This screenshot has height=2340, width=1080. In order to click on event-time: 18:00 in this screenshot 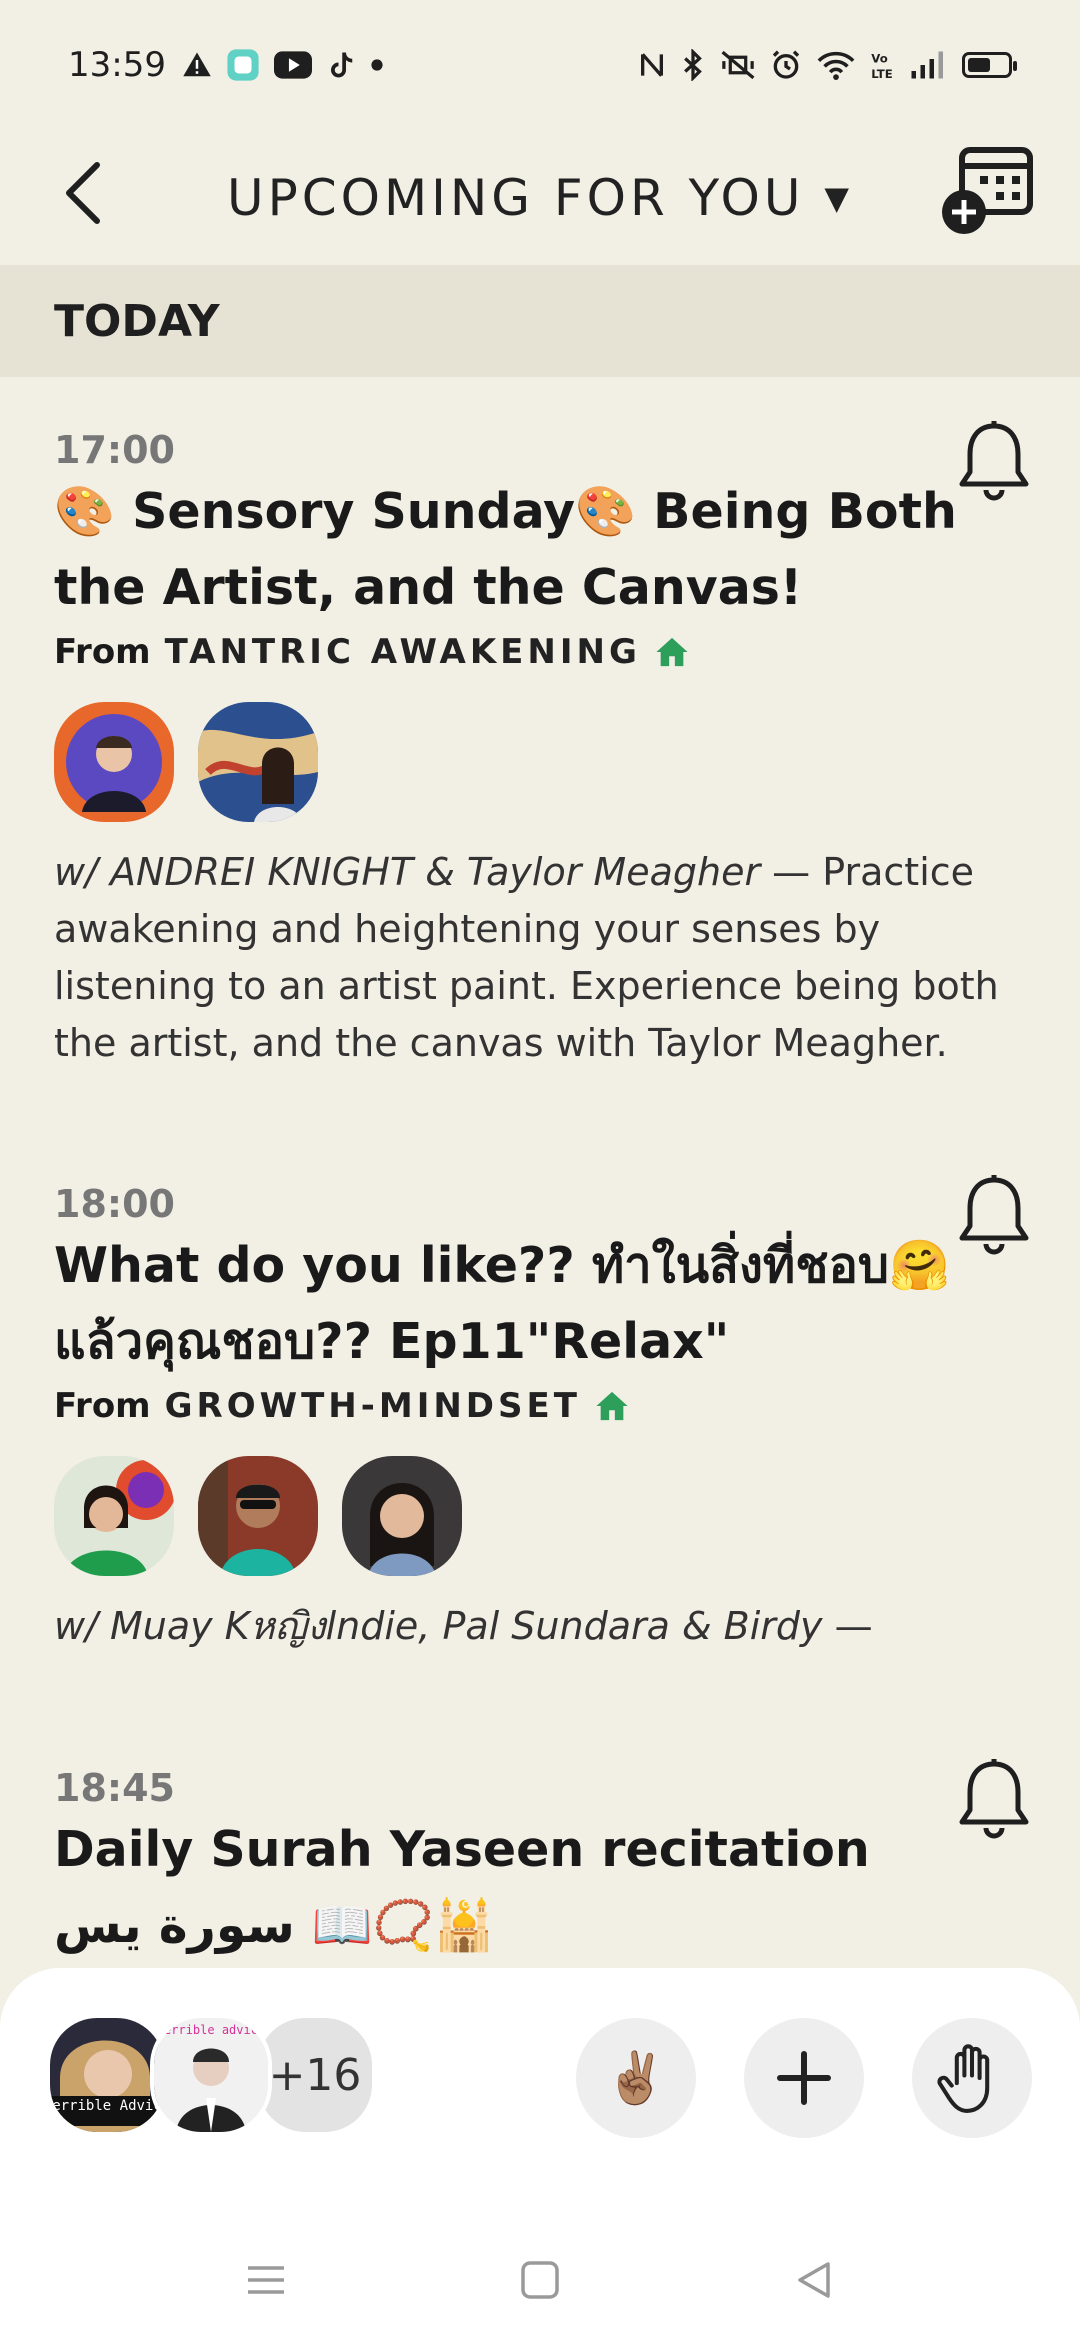, I will do `click(114, 1204)`.